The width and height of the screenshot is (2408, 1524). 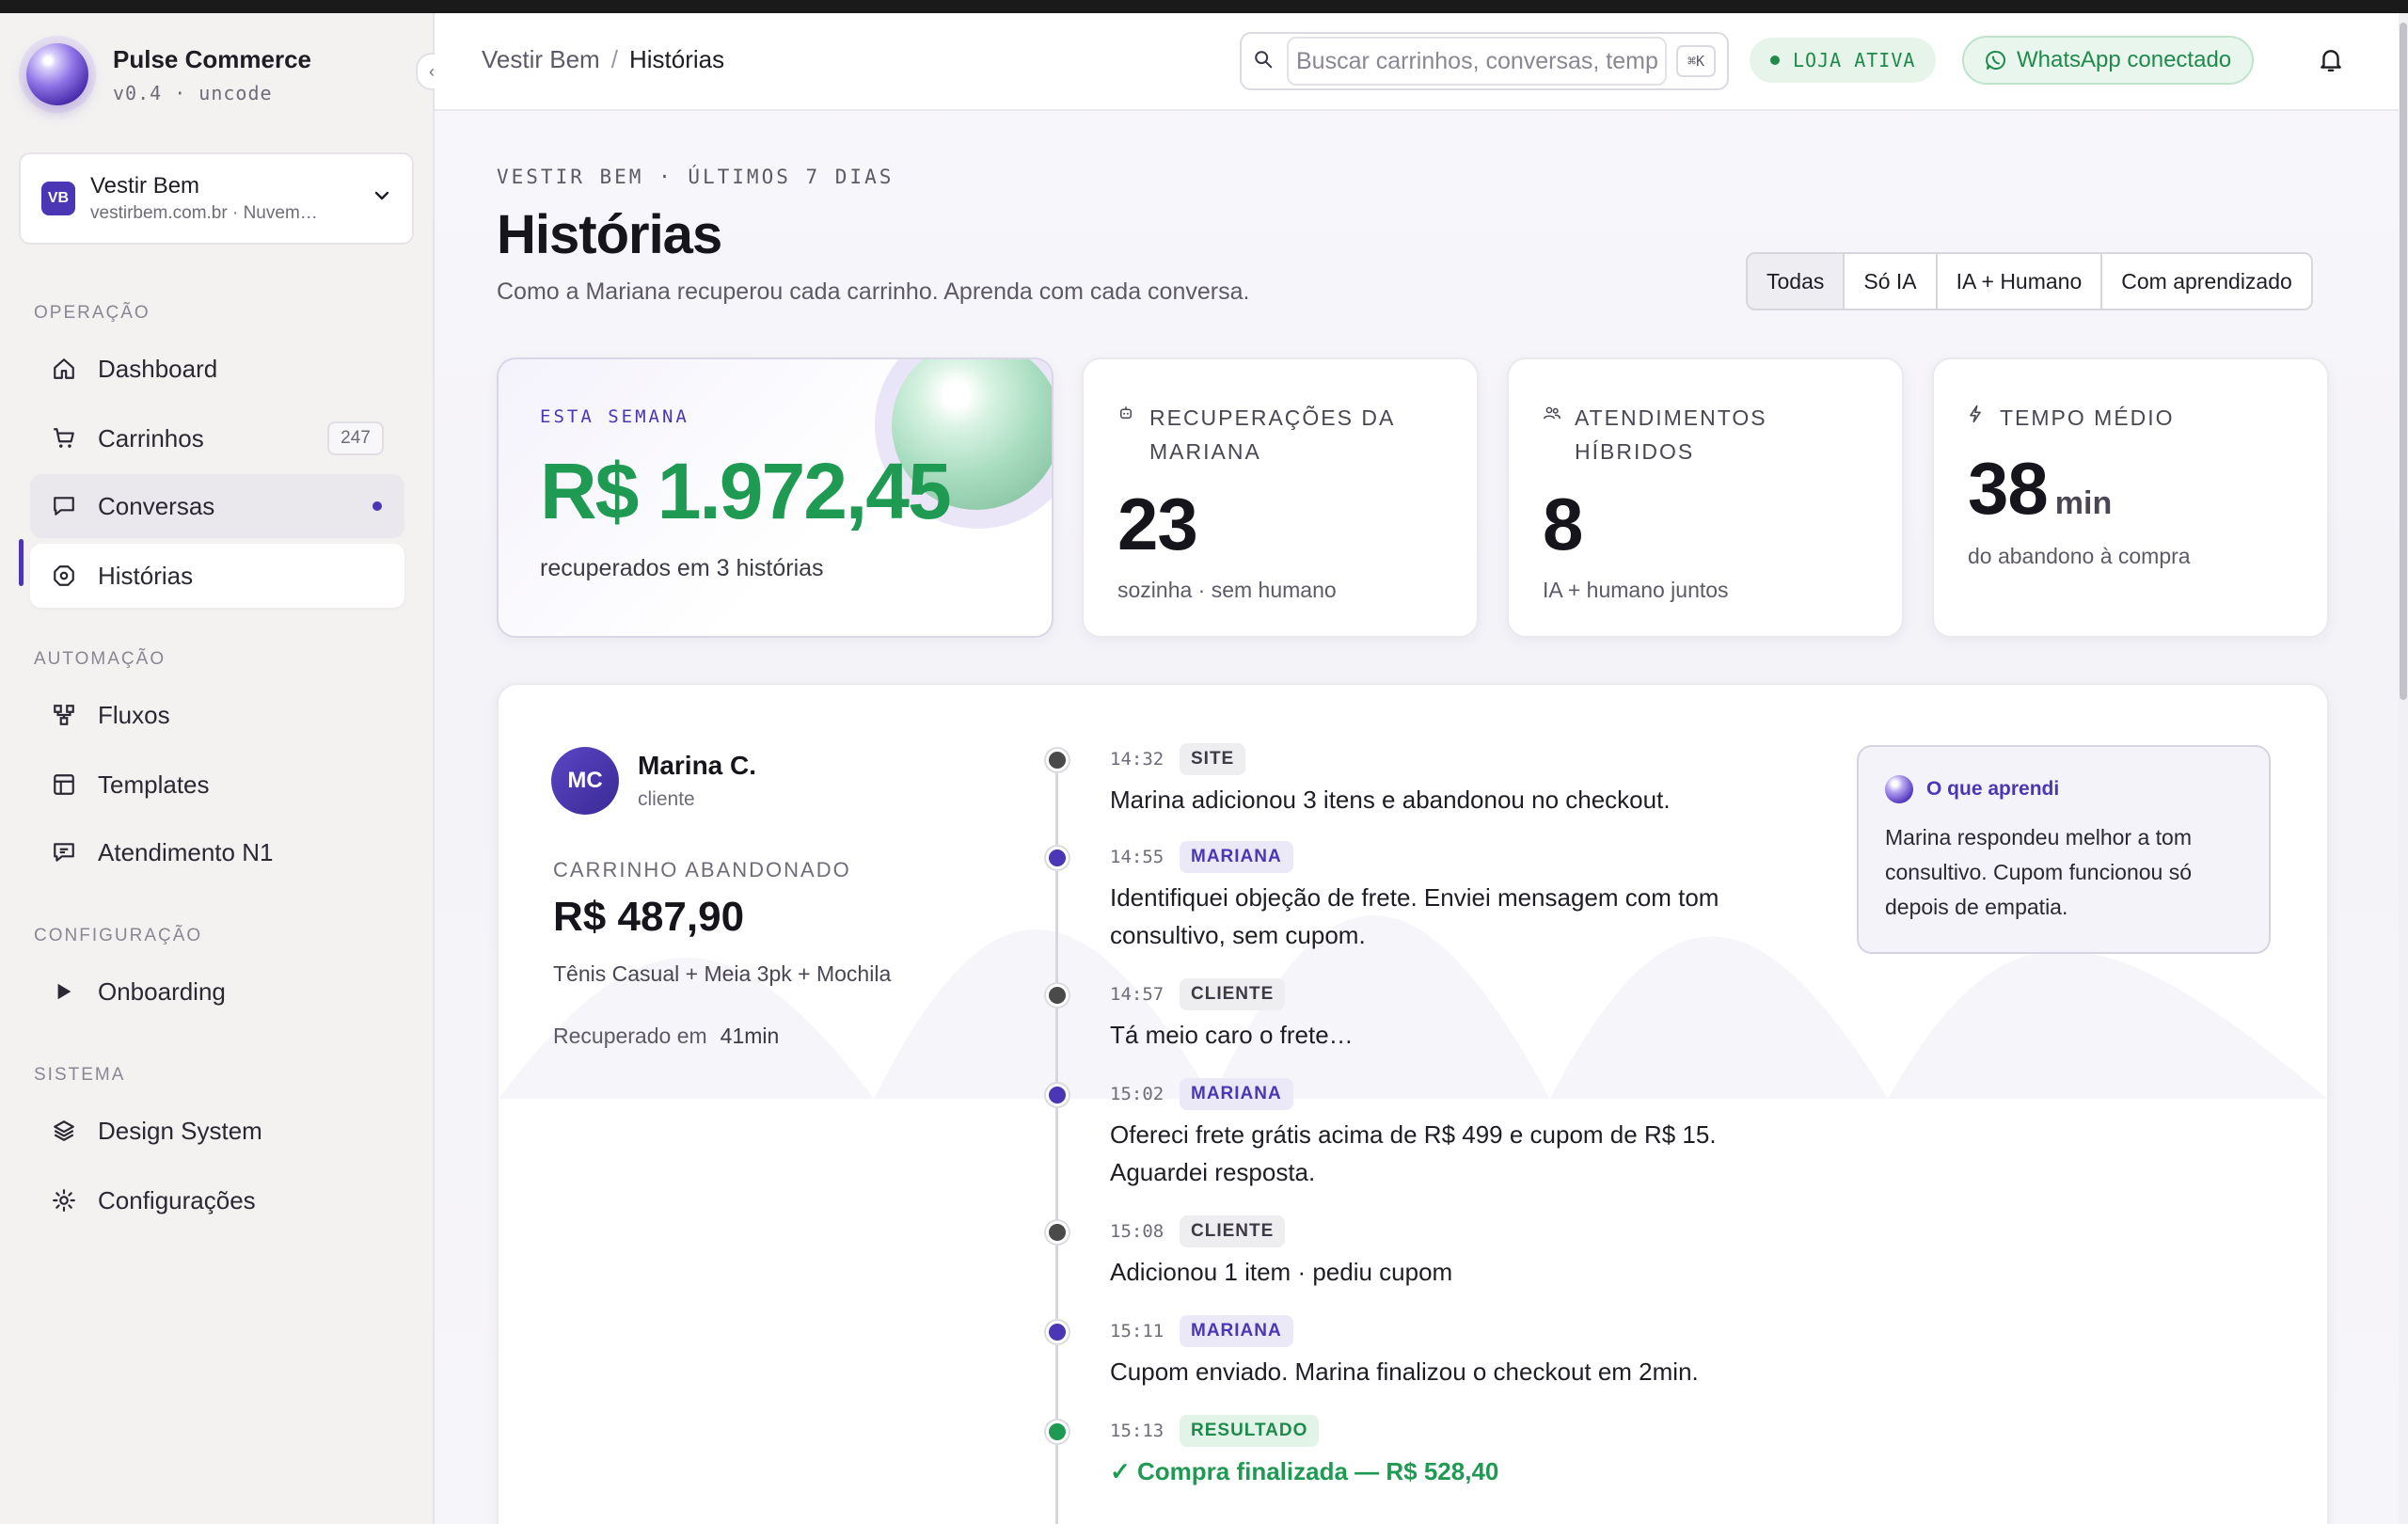 What do you see at coordinates (64, 506) in the screenshot?
I see `chat-icon` at bounding box center [64, 506].